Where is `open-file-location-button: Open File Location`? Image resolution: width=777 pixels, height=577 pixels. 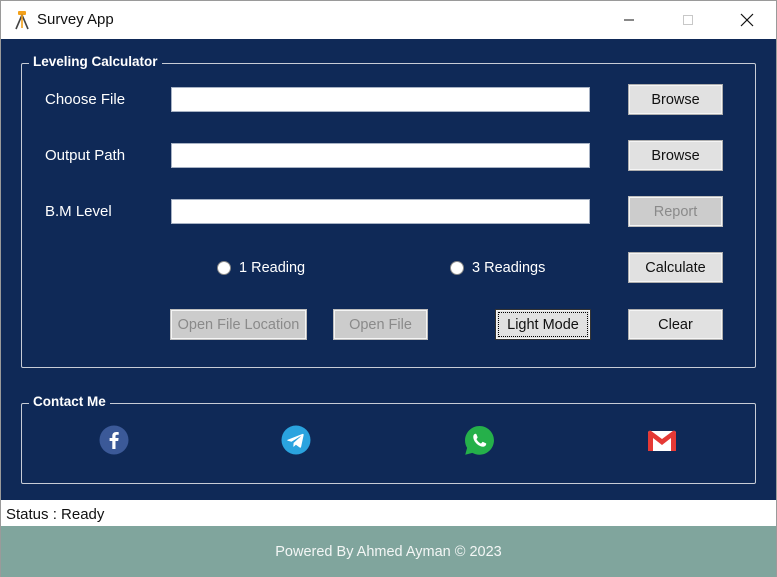
open-file-location-button: Open File Location is located at coordinates (238, 324).